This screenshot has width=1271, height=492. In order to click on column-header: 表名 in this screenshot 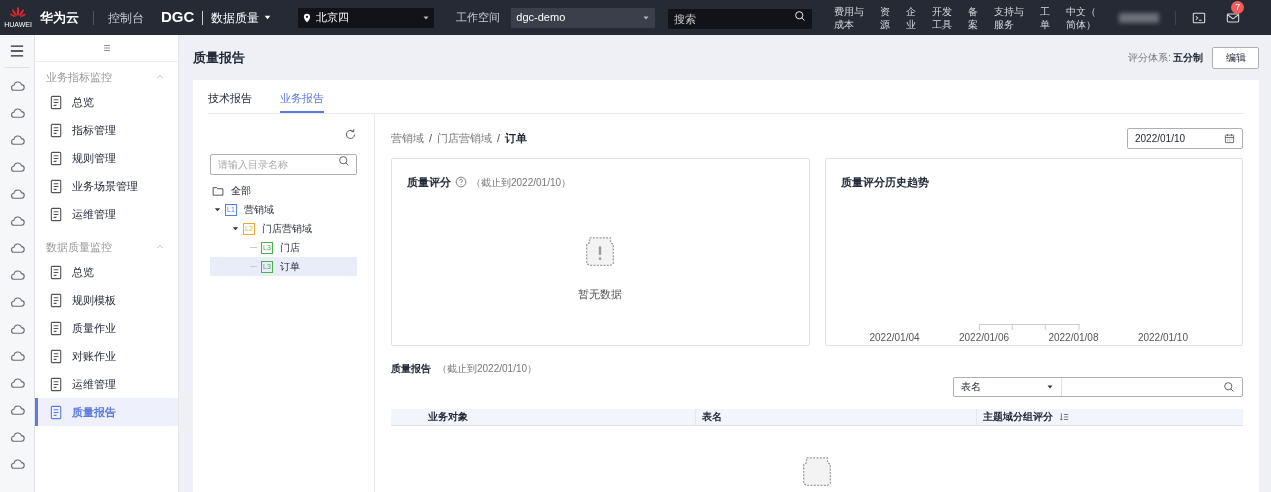, I will do `click(712, 417)`.